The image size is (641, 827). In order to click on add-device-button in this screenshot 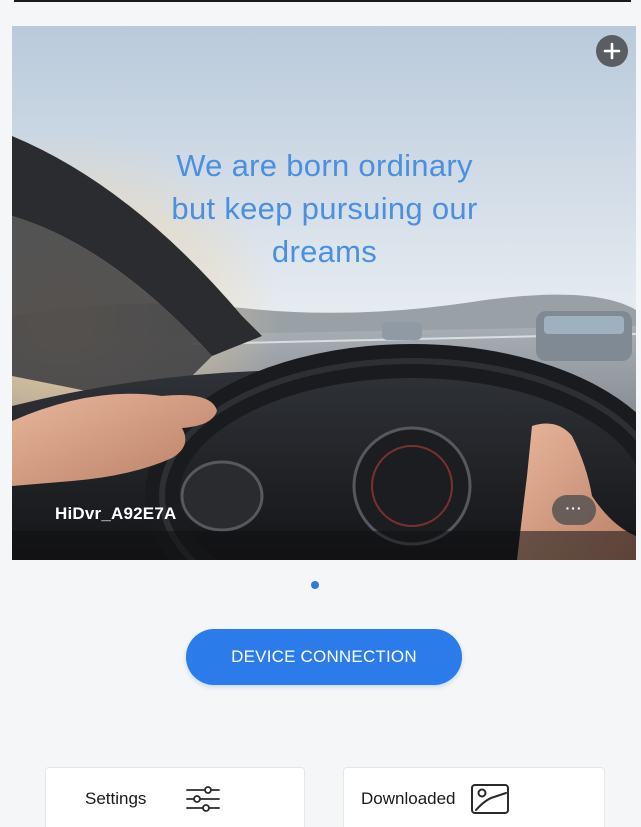, I will do `click(612, 51)`.